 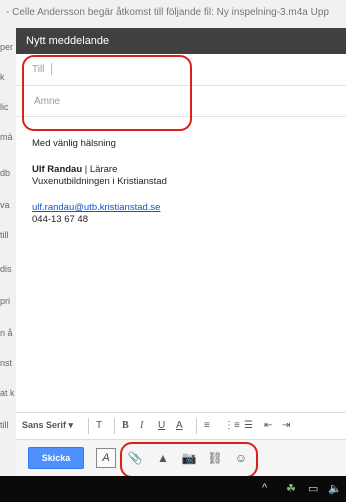 What do you see at coordinates (125, 425) in the screenshot?
I see `bold-icon: B` at bounding box center [125, 425].